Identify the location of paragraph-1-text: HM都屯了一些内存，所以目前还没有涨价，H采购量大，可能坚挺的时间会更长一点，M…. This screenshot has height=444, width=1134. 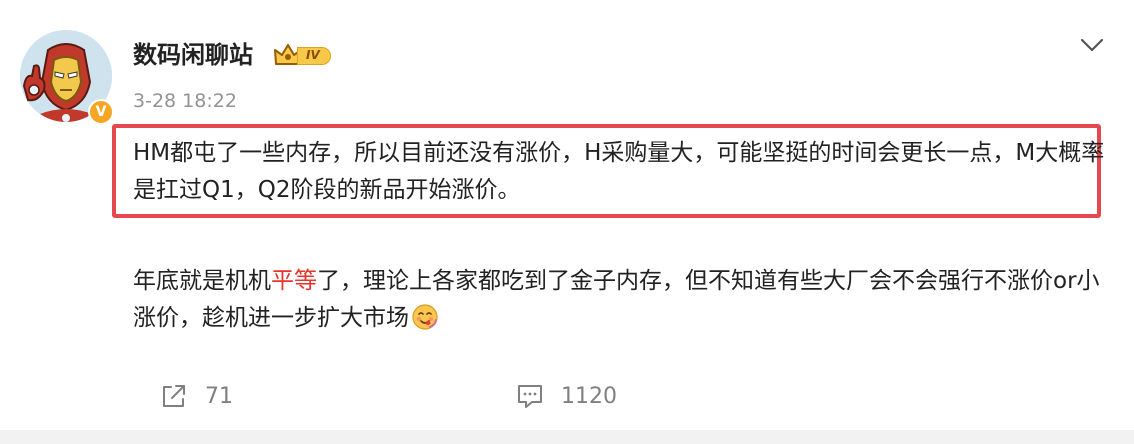
(619, 171).